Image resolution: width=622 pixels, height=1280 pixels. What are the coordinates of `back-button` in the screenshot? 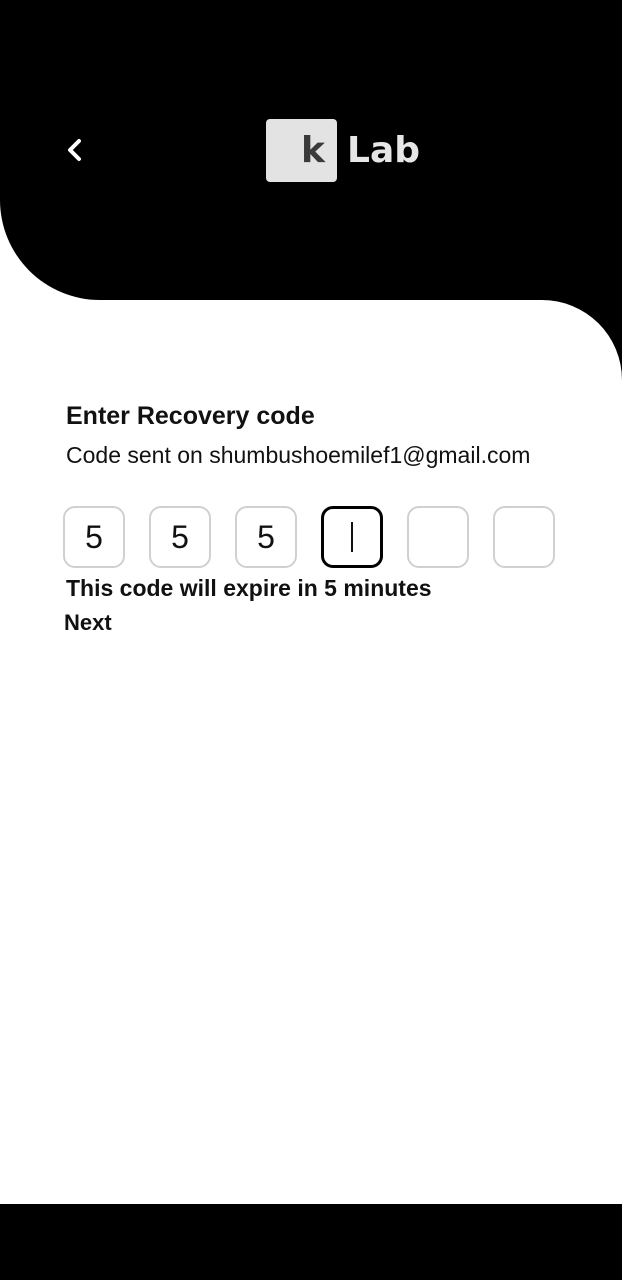 It's located at (74, 150).